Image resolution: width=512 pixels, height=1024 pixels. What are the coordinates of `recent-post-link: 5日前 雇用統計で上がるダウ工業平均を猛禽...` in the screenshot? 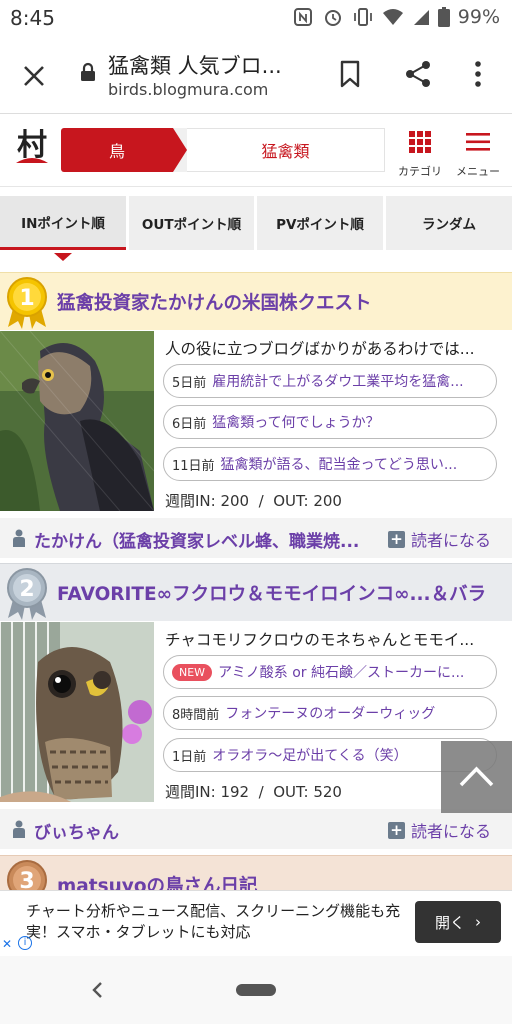 It's located at (330, 381).